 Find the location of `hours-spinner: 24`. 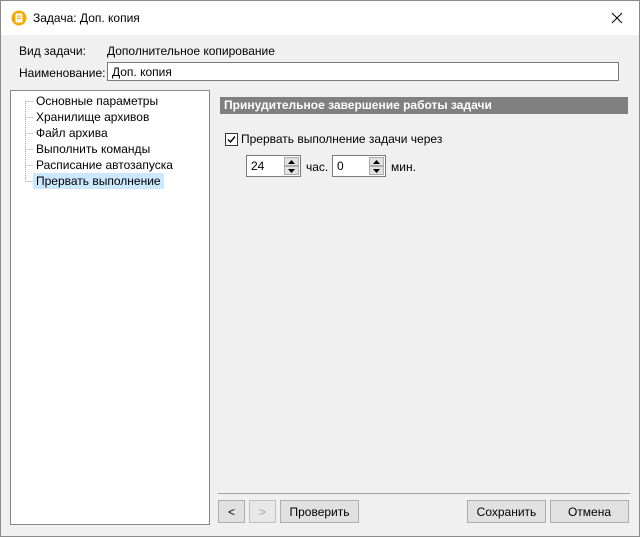

hours-spinner: 24 is located at coordinates (273, 166).